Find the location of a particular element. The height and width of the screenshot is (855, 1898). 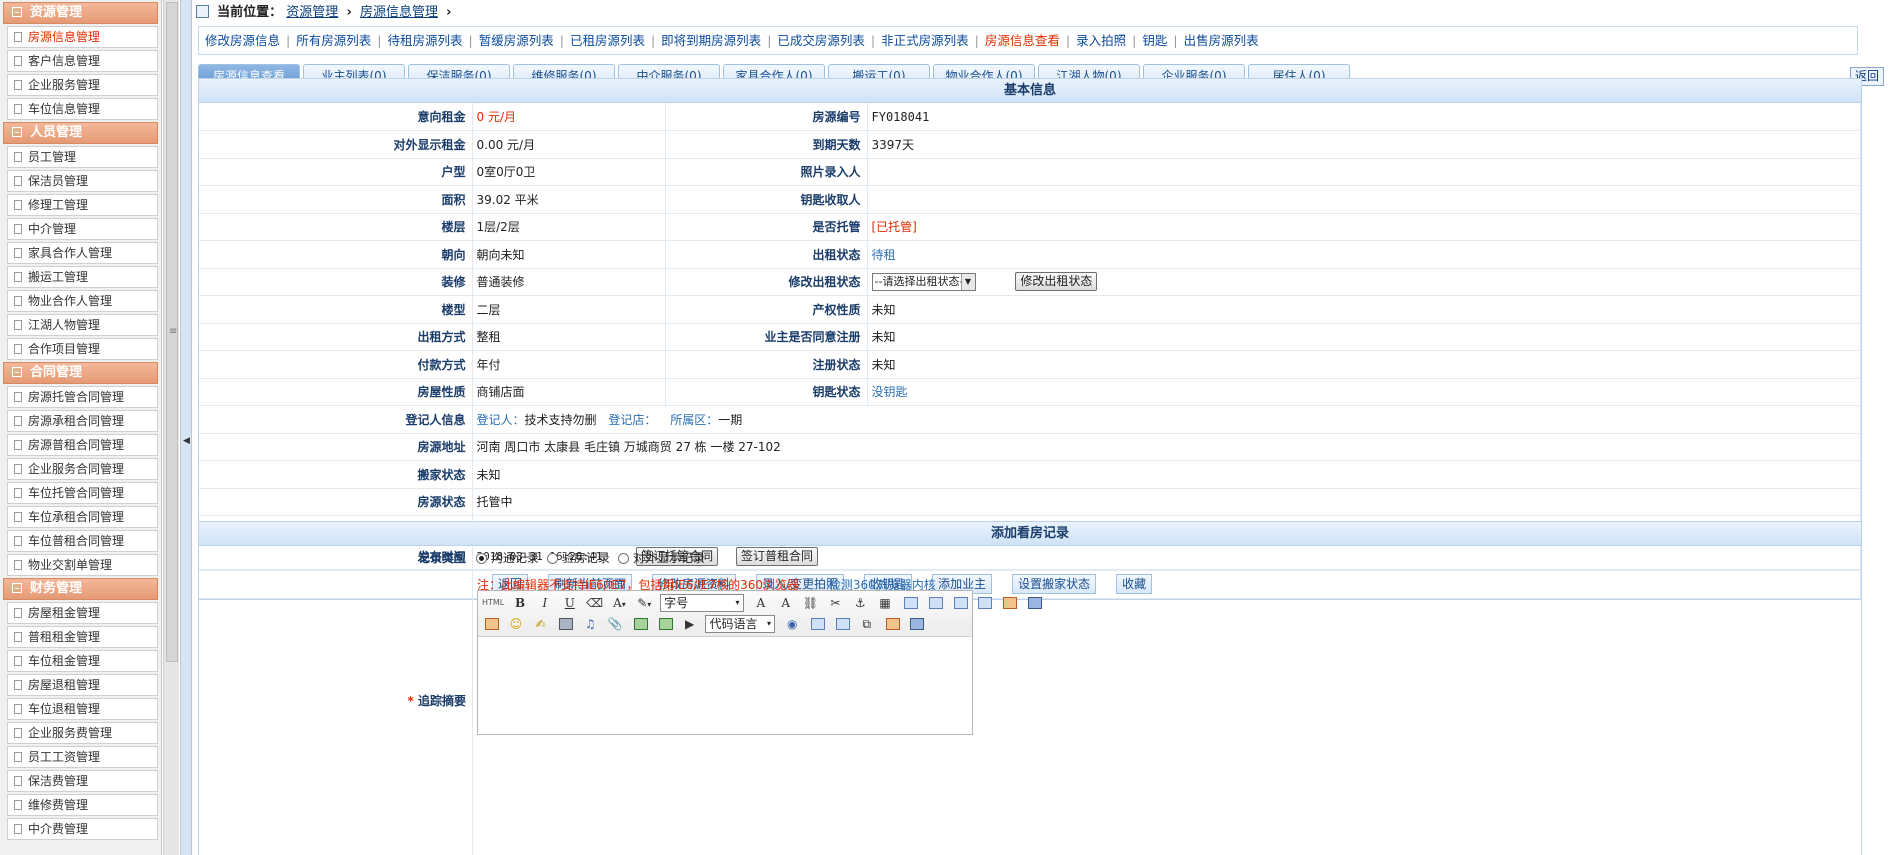

sidebar-item: 房源托管合同管理 is located at coordinates (82, 397).